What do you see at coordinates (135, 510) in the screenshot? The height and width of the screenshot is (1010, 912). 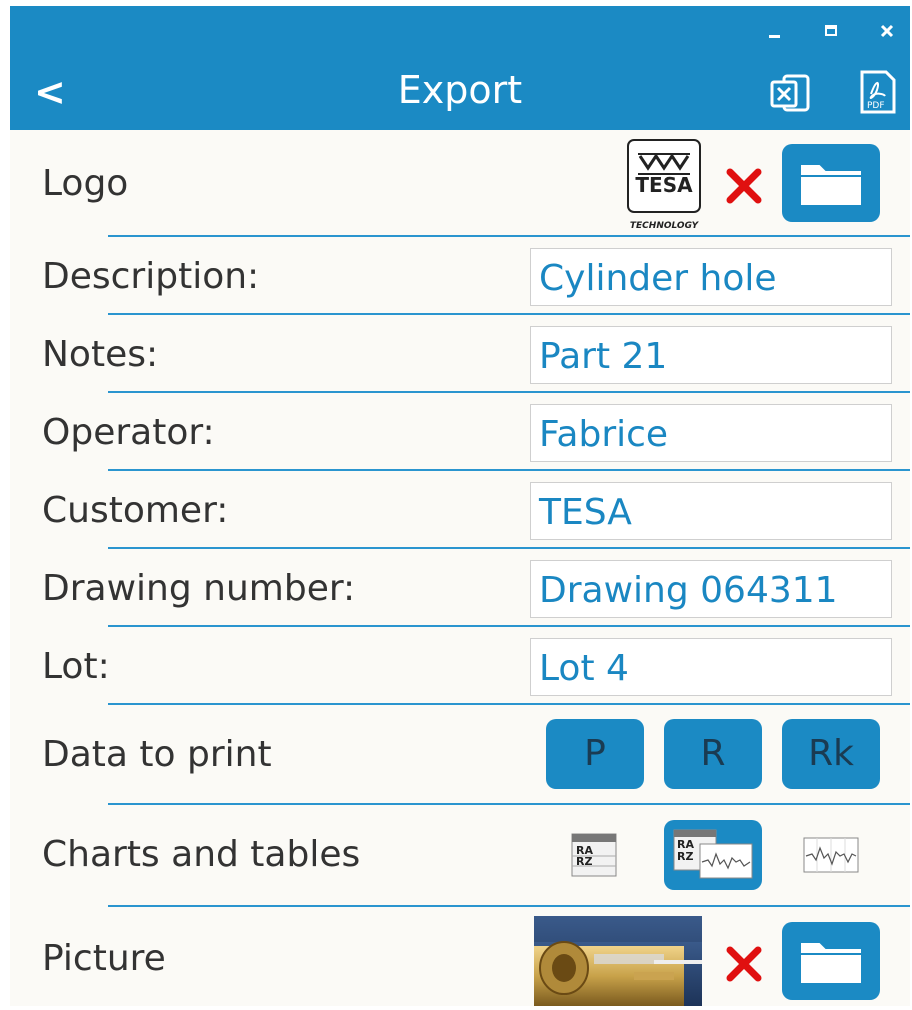 I see `customer-label: Customer:` at bounding box center [135, 510].